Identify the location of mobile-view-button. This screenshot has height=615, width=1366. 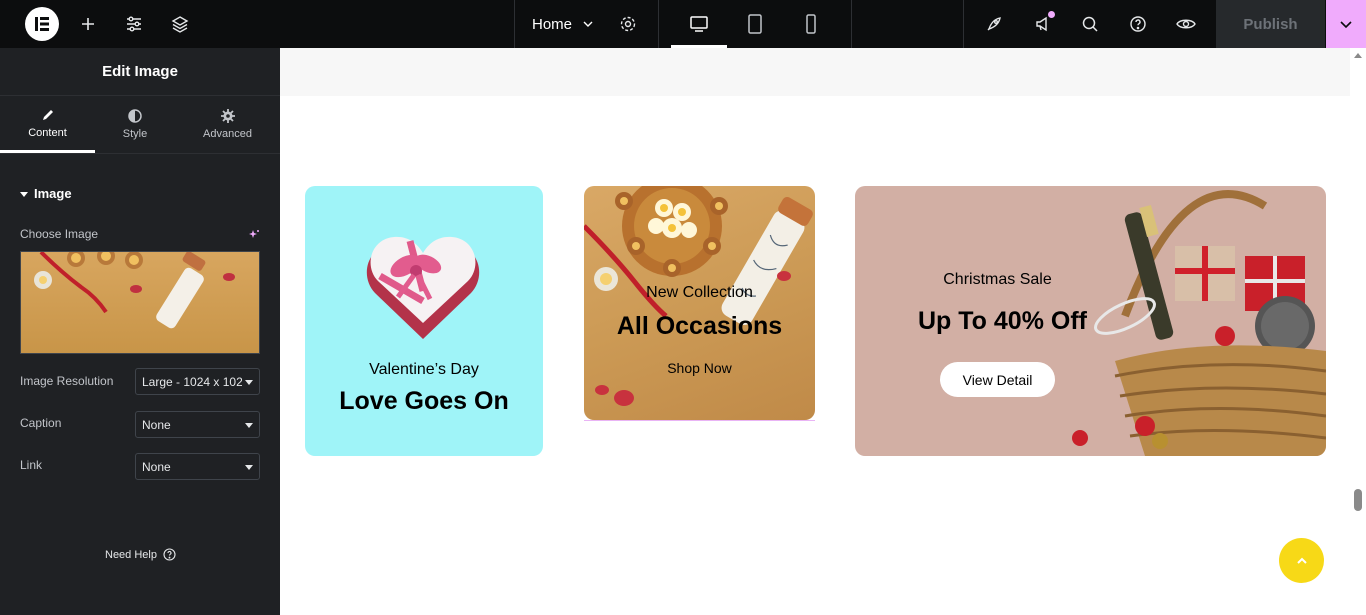
(811, 24).